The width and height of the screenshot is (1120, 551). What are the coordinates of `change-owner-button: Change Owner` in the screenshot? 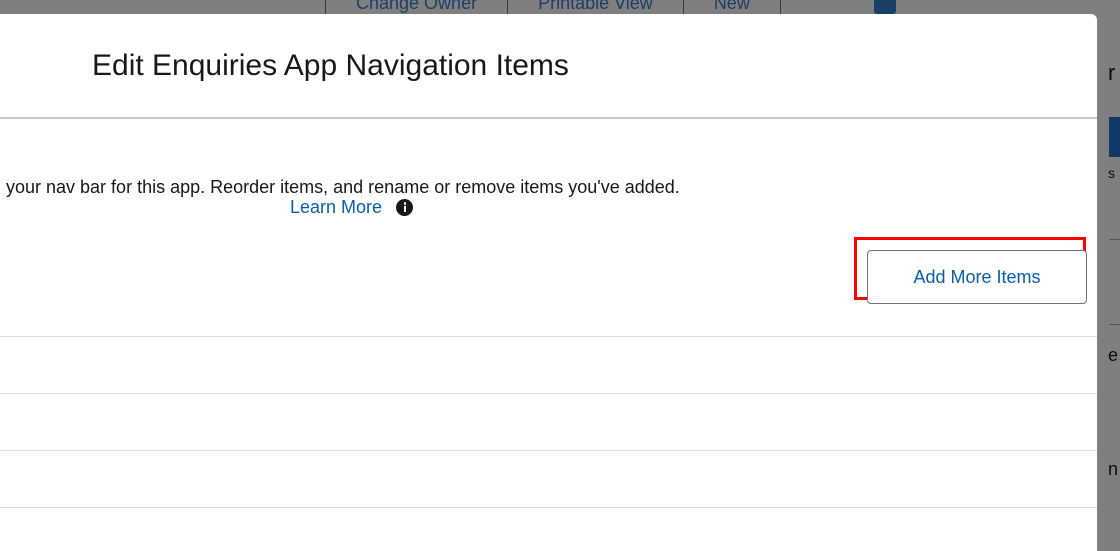 It's located at (416, 7).